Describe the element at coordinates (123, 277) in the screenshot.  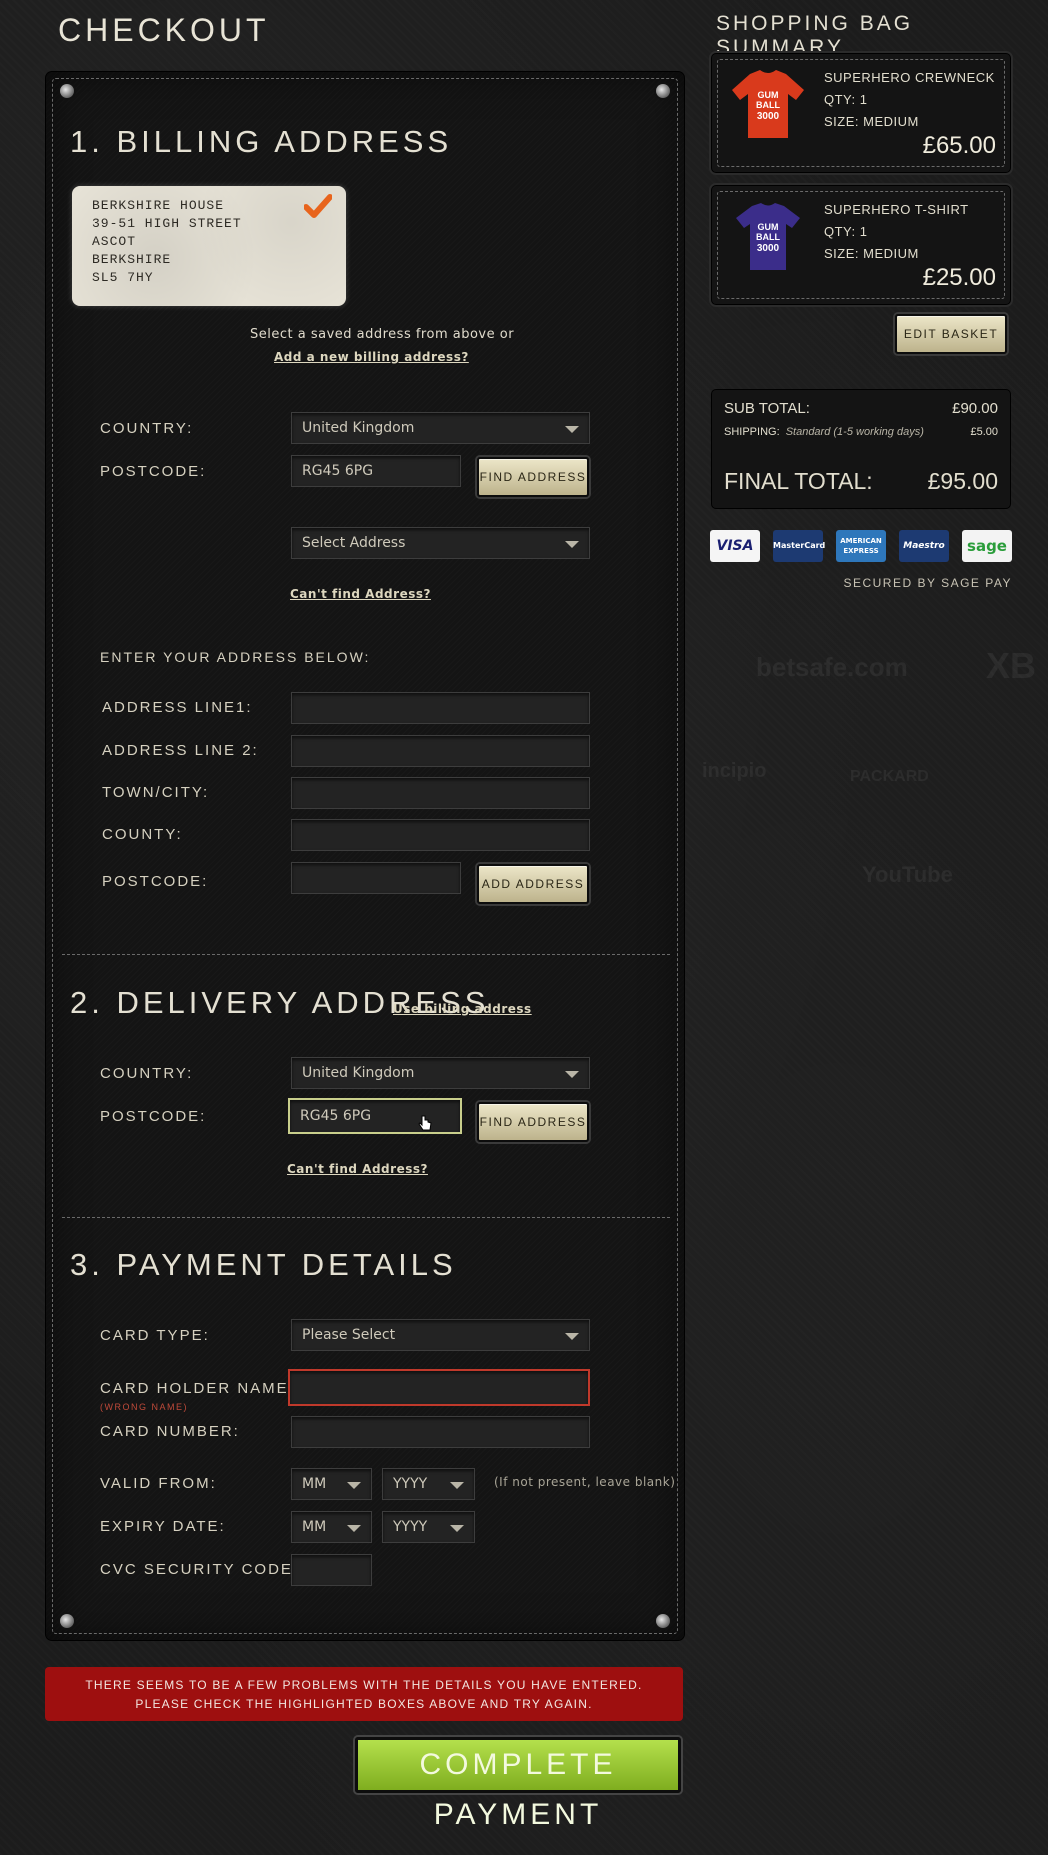
I see `saved-address-line: SL5 7HY` at that location.